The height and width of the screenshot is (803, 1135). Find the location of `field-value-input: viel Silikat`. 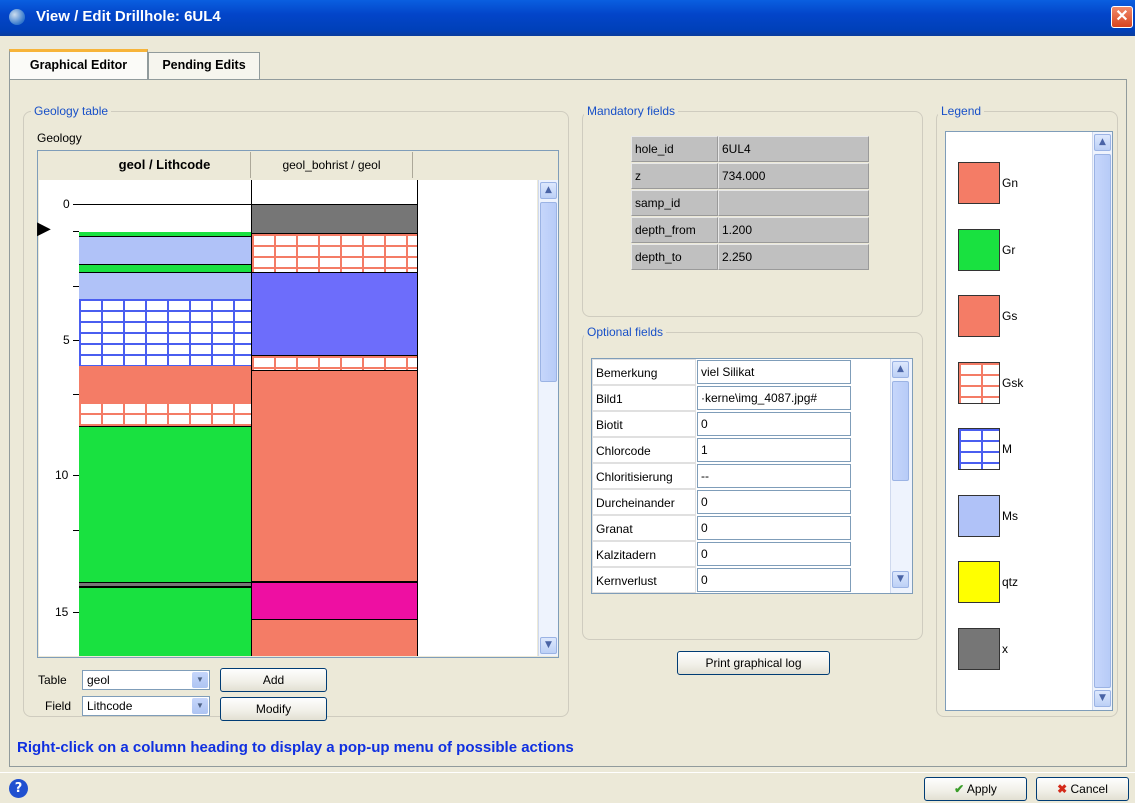

field-value-input: viel Silikat is located at coordinates (774, 372).